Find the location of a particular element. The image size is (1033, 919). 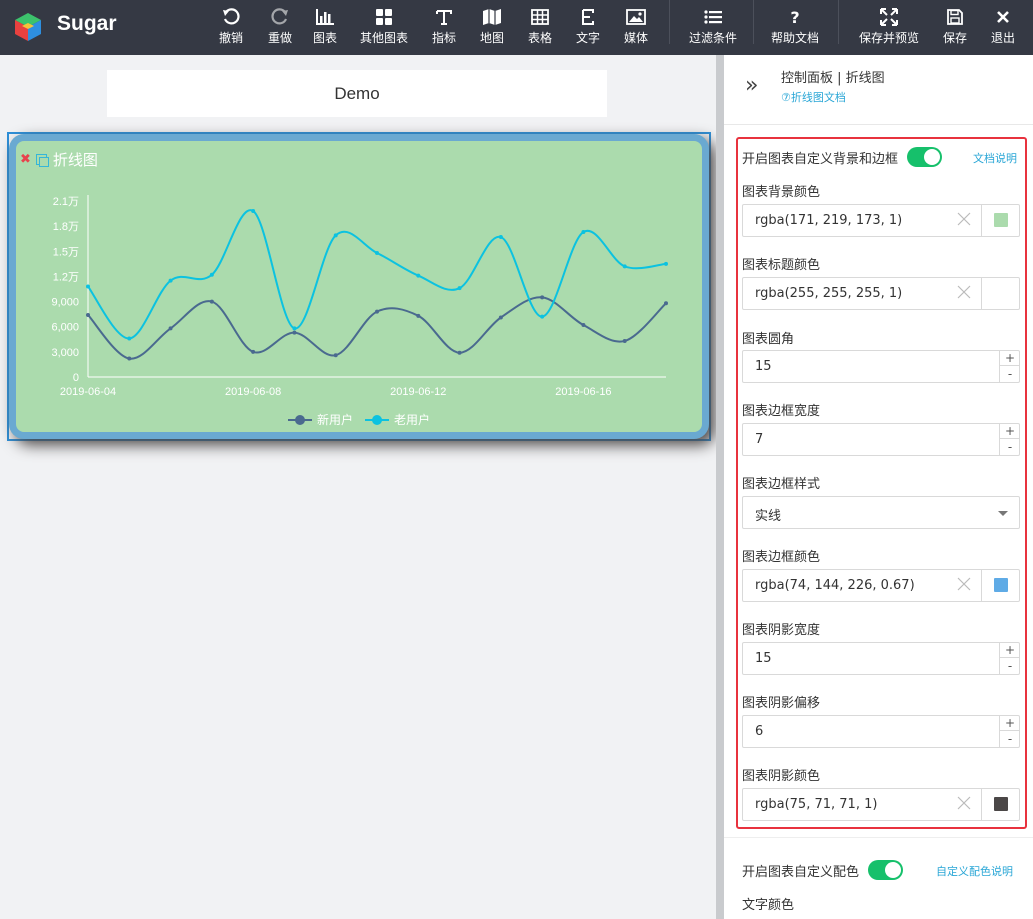

media-button: 媒体 is located at coordinates (636, 27).